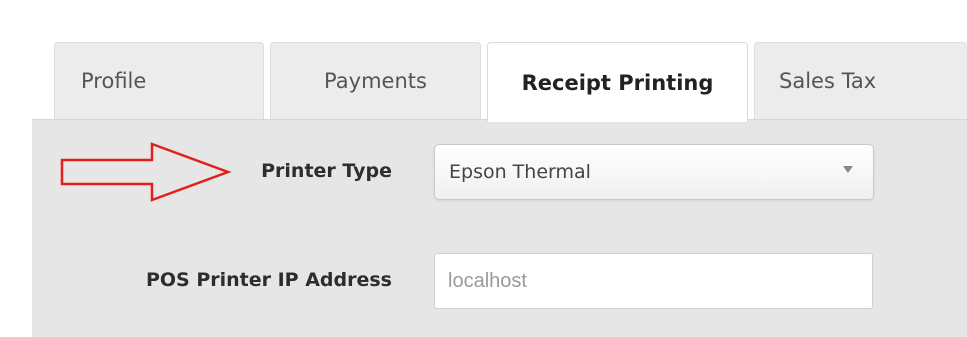 Image resolution: width=967 pixels, height=337 pixels. Describe the element at coordinates (268, 280) in the screenshot. I see `ip-address-label: POS Printer IP Address` at that location.